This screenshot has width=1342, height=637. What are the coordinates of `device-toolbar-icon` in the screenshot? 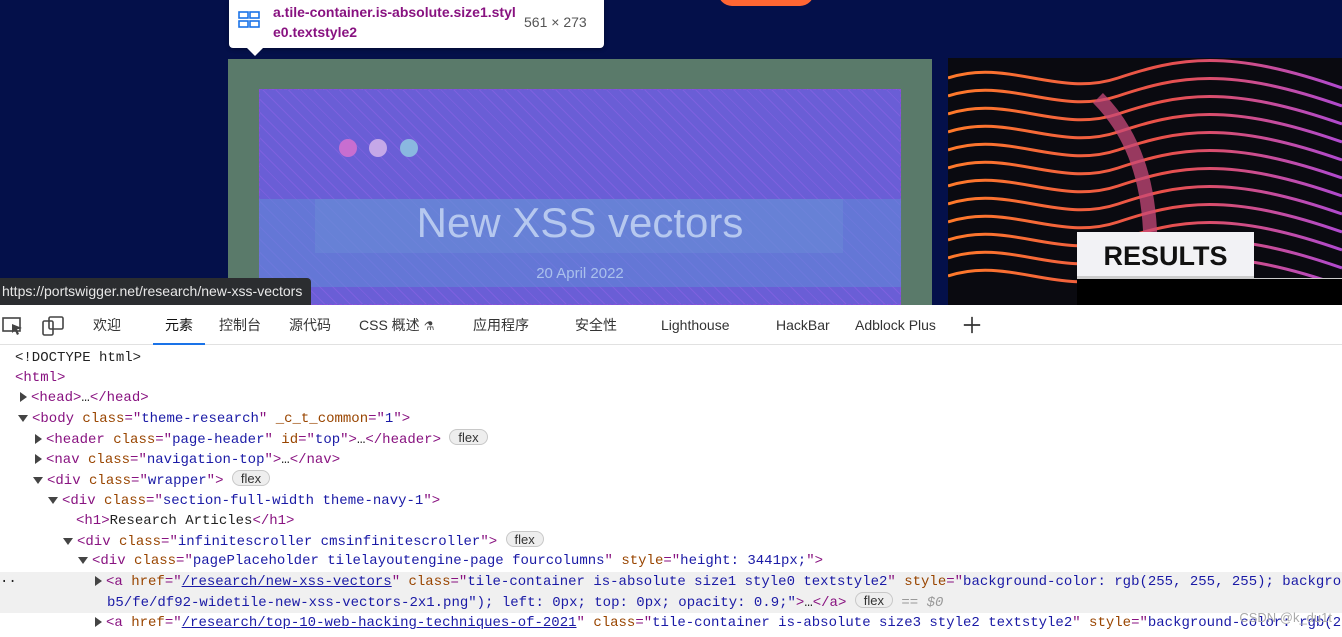 It's located at (53, 326).